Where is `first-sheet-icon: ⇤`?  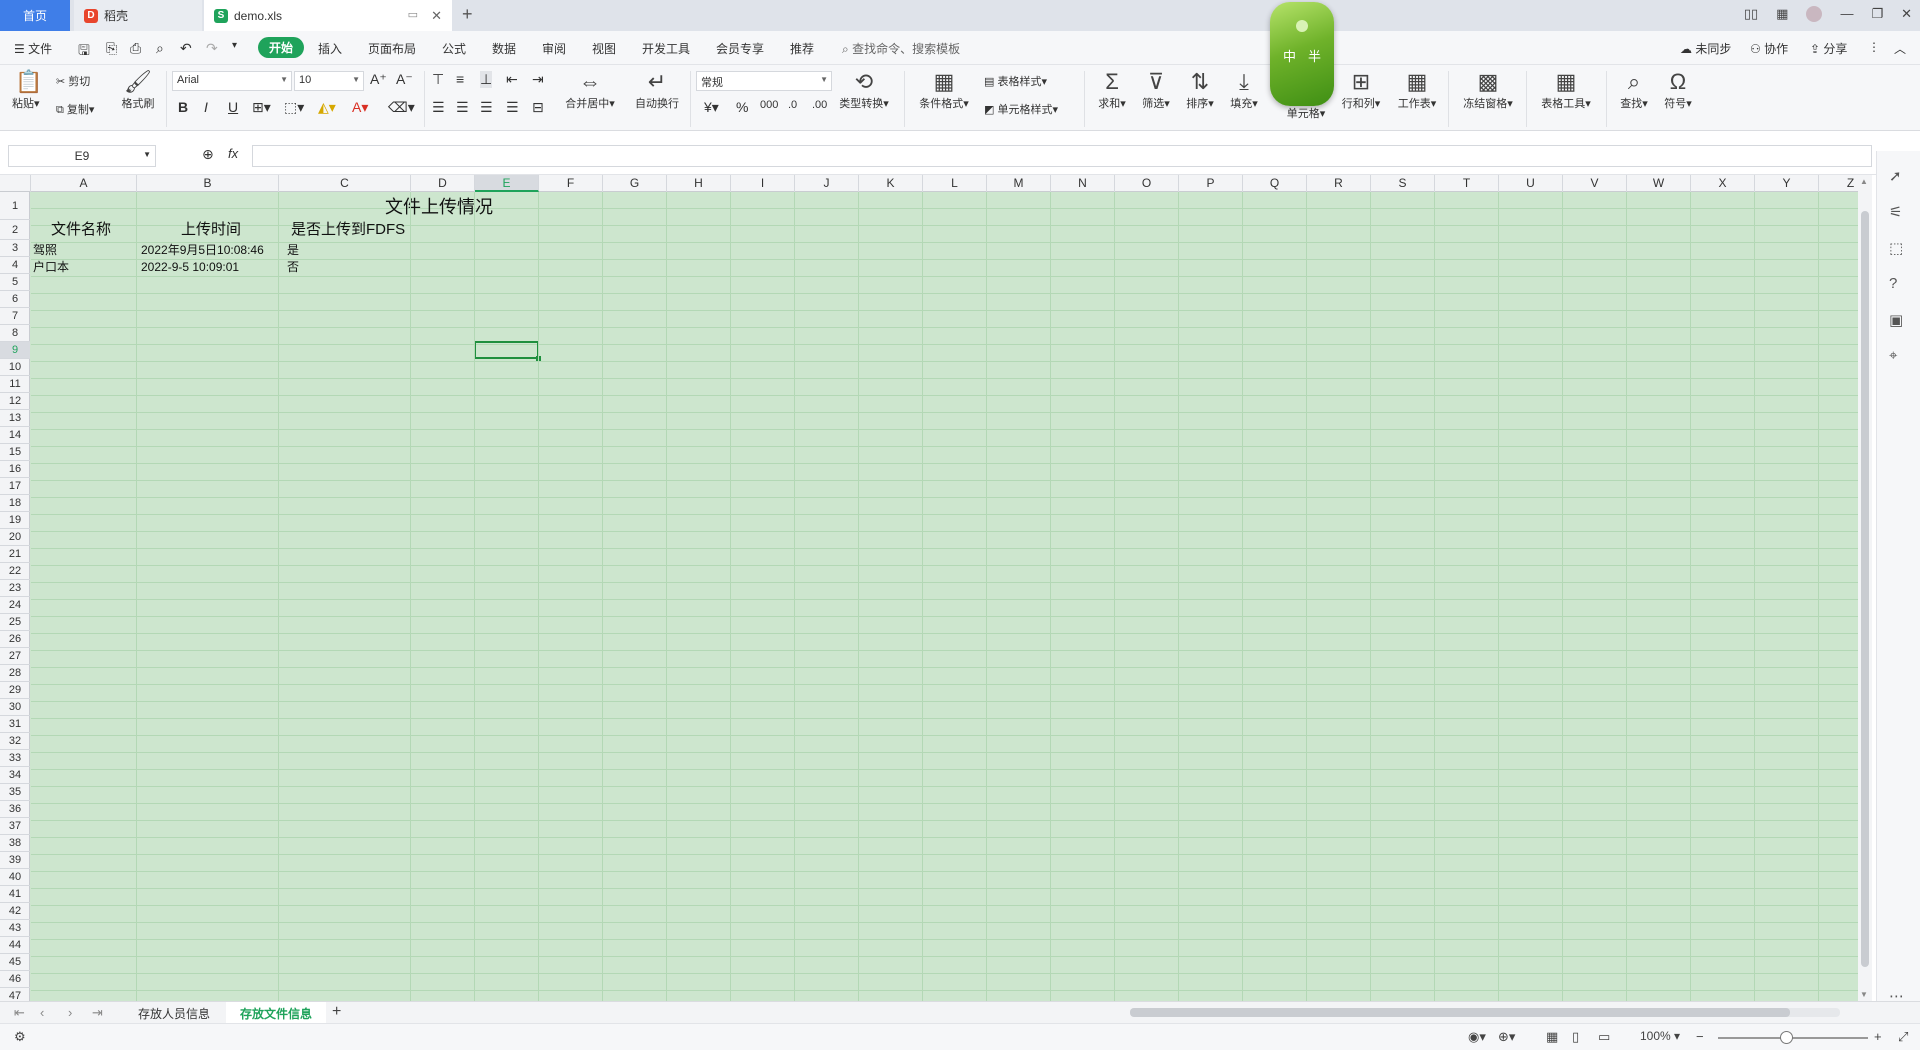
first-sheet-icon: ⇤ is located at coordinates (19, 1013).